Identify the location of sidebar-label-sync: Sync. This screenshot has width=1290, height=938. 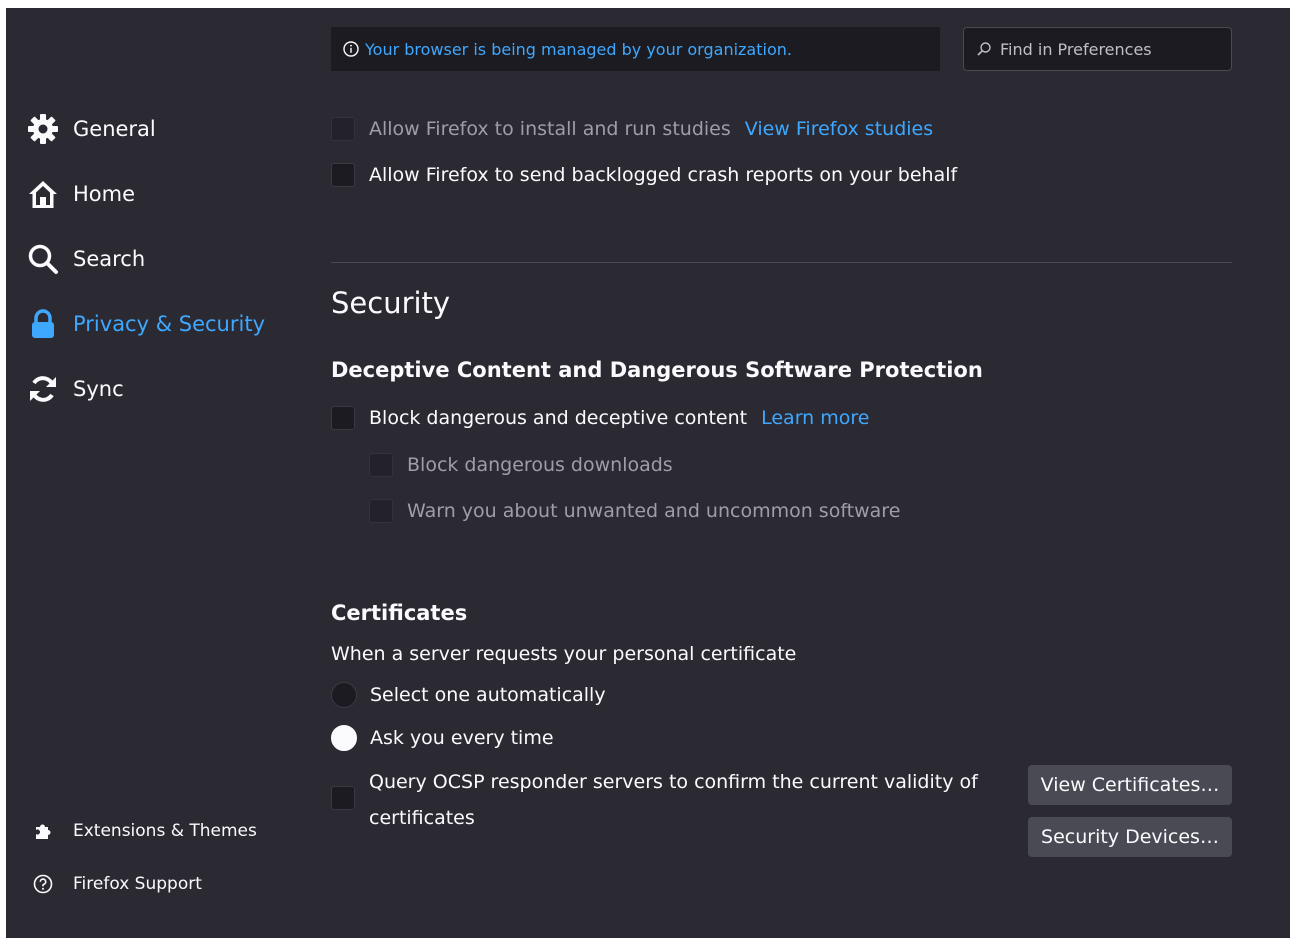
(98, 389).